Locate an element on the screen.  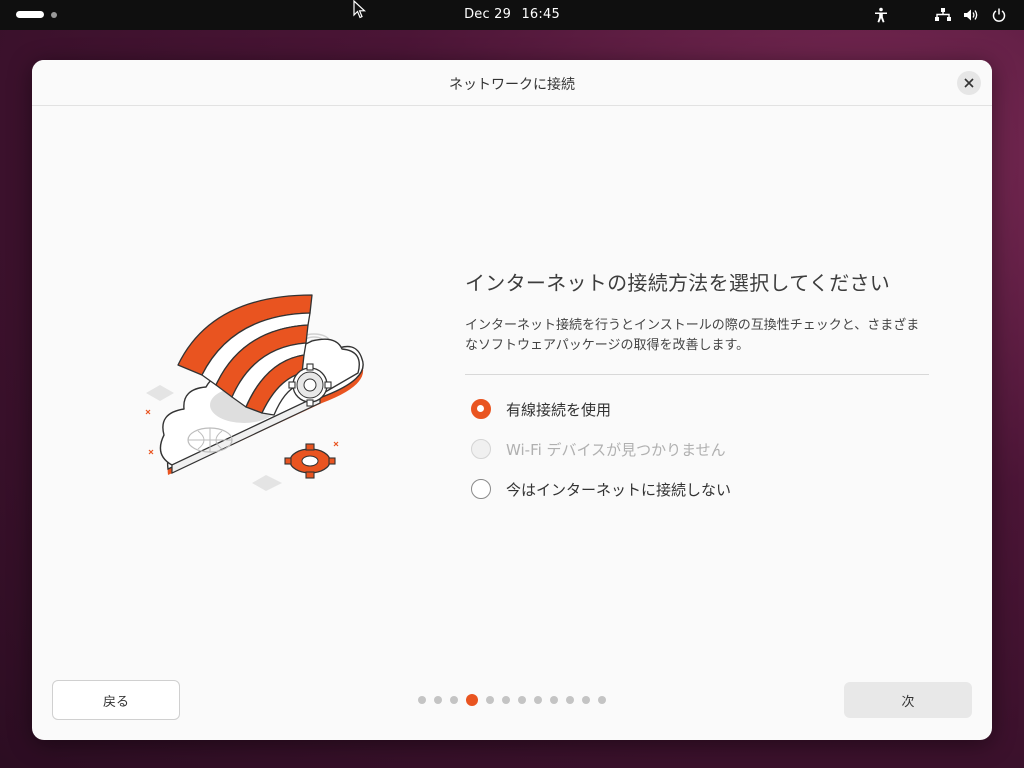
clock-time: 16:45 is located at coordinates (540, 14).